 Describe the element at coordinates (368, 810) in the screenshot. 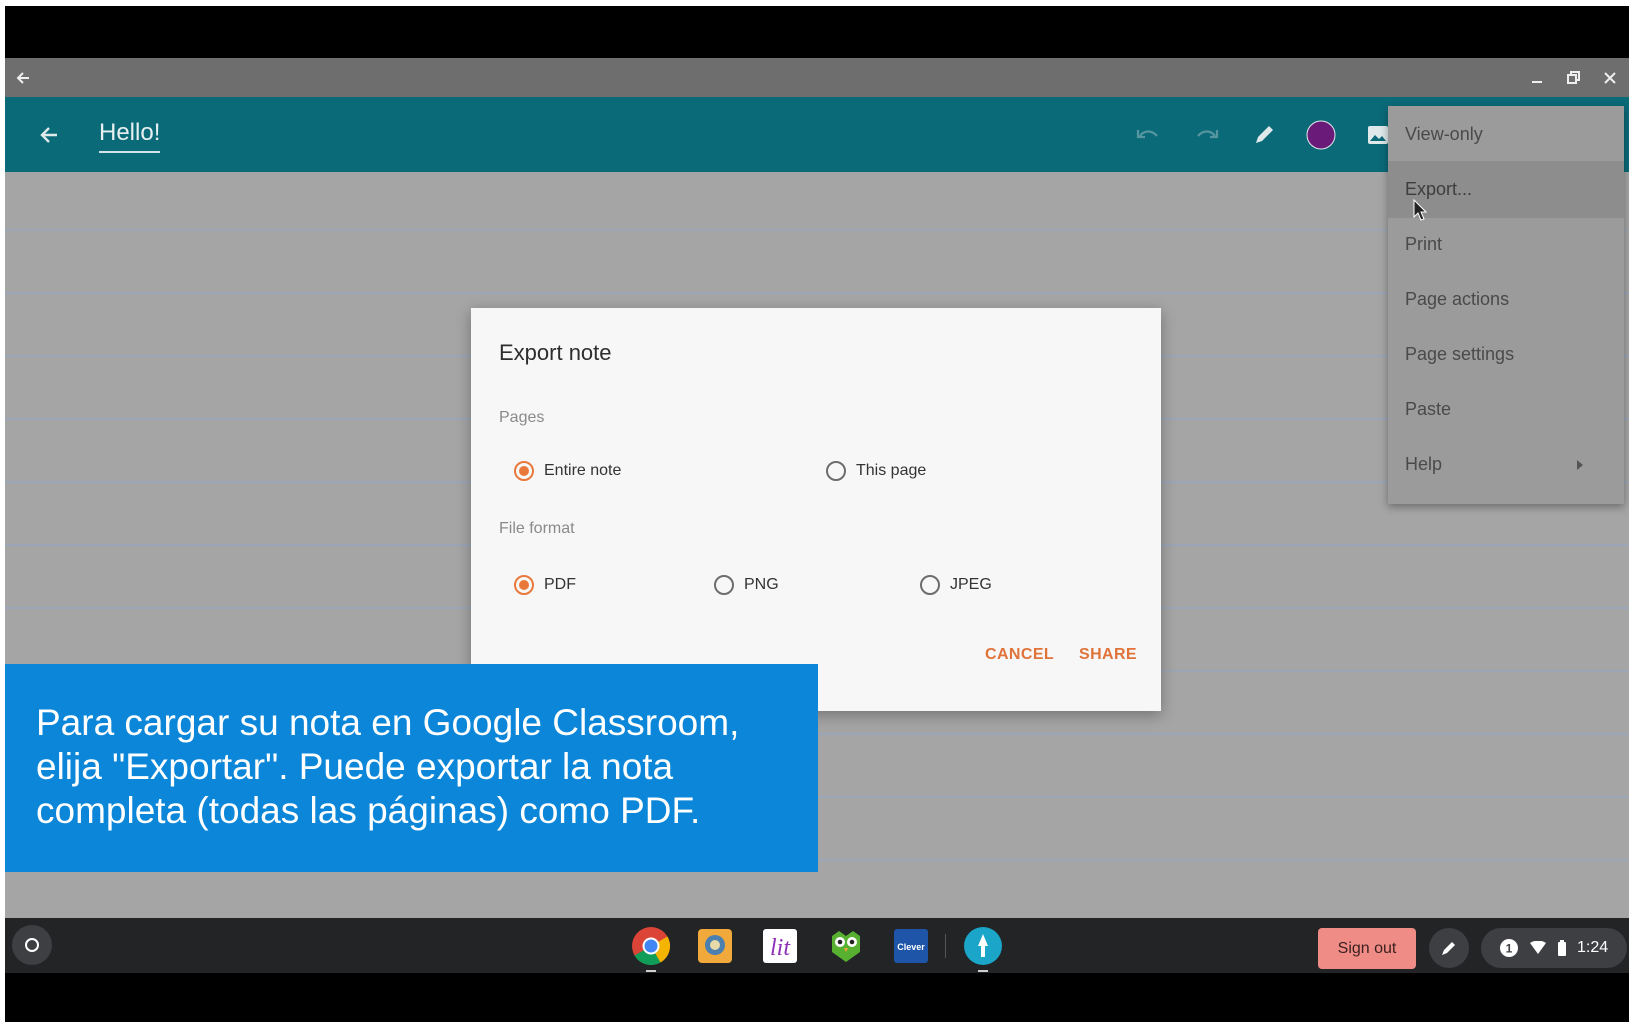

I see `caption-line-3: completa (todas las páginas) como PDF.` at that location.